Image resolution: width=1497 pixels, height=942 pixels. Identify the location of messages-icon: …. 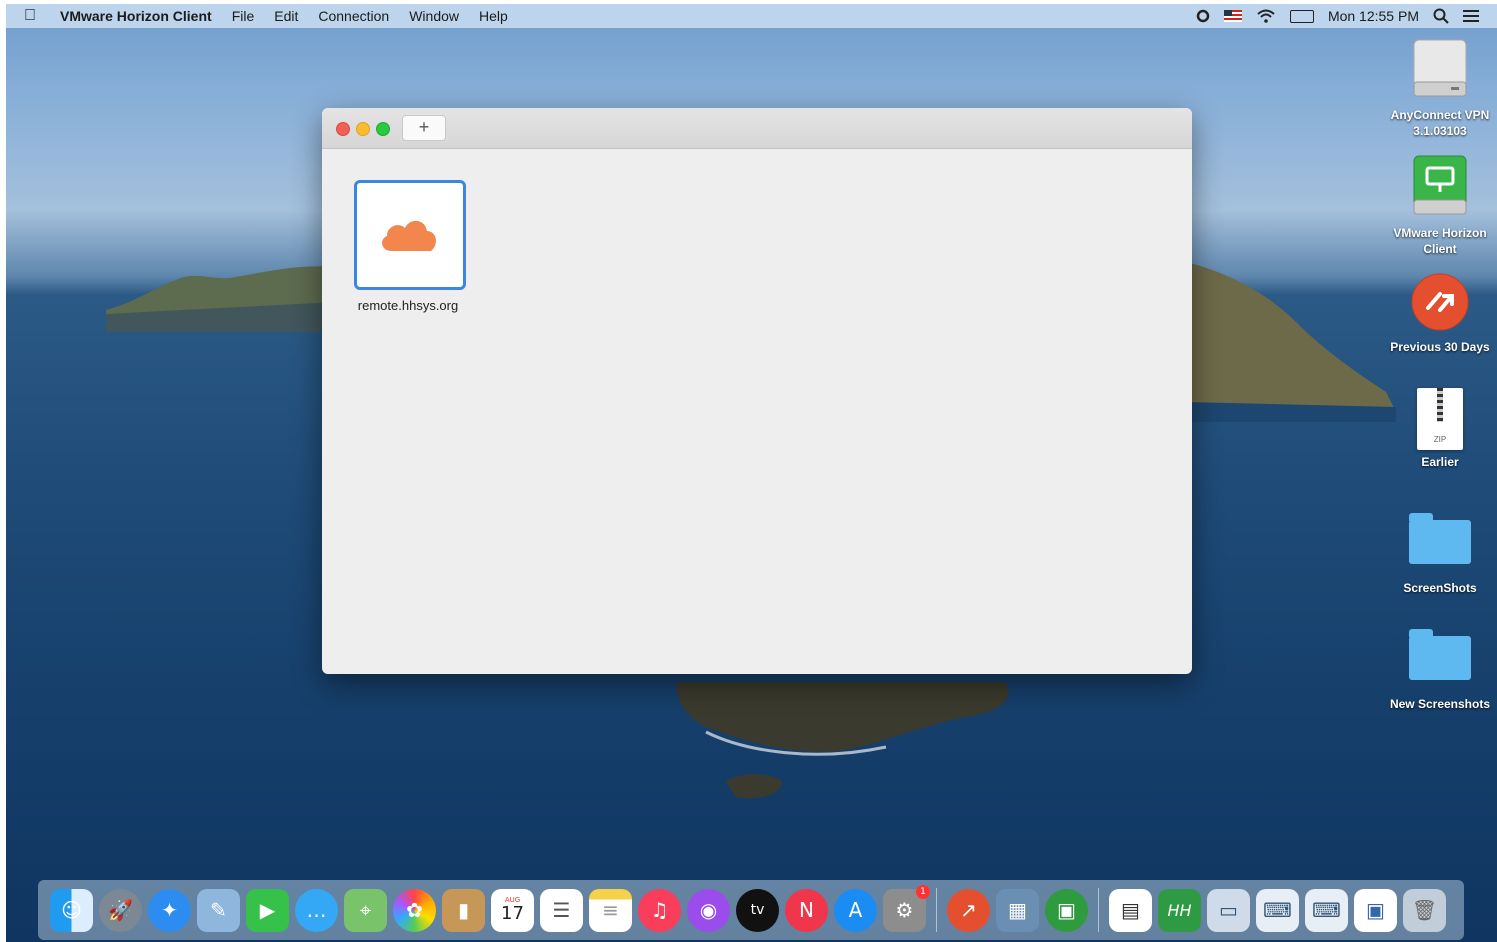
(316, 910).